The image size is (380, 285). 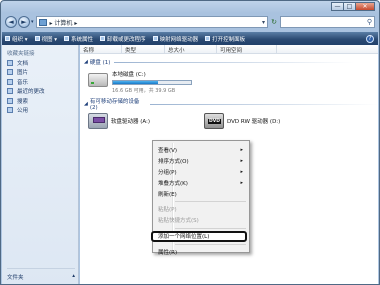 I want to click on toolbar-system-properties: 系统属性, so click(x=78, y=39).